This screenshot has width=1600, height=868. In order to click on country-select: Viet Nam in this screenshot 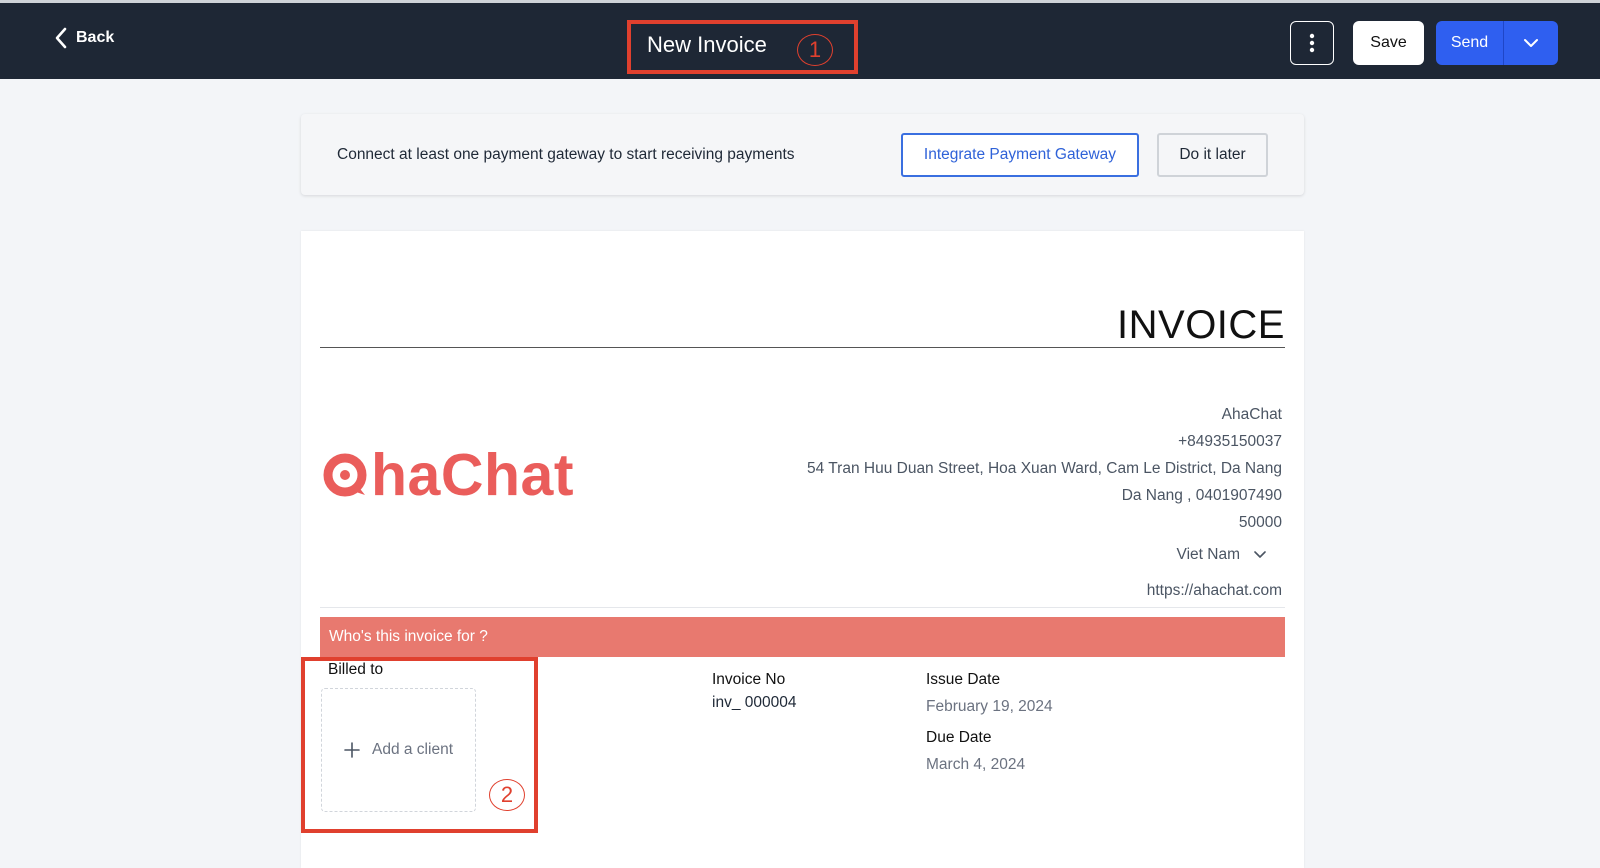, I will do `click(1221, 555)`.